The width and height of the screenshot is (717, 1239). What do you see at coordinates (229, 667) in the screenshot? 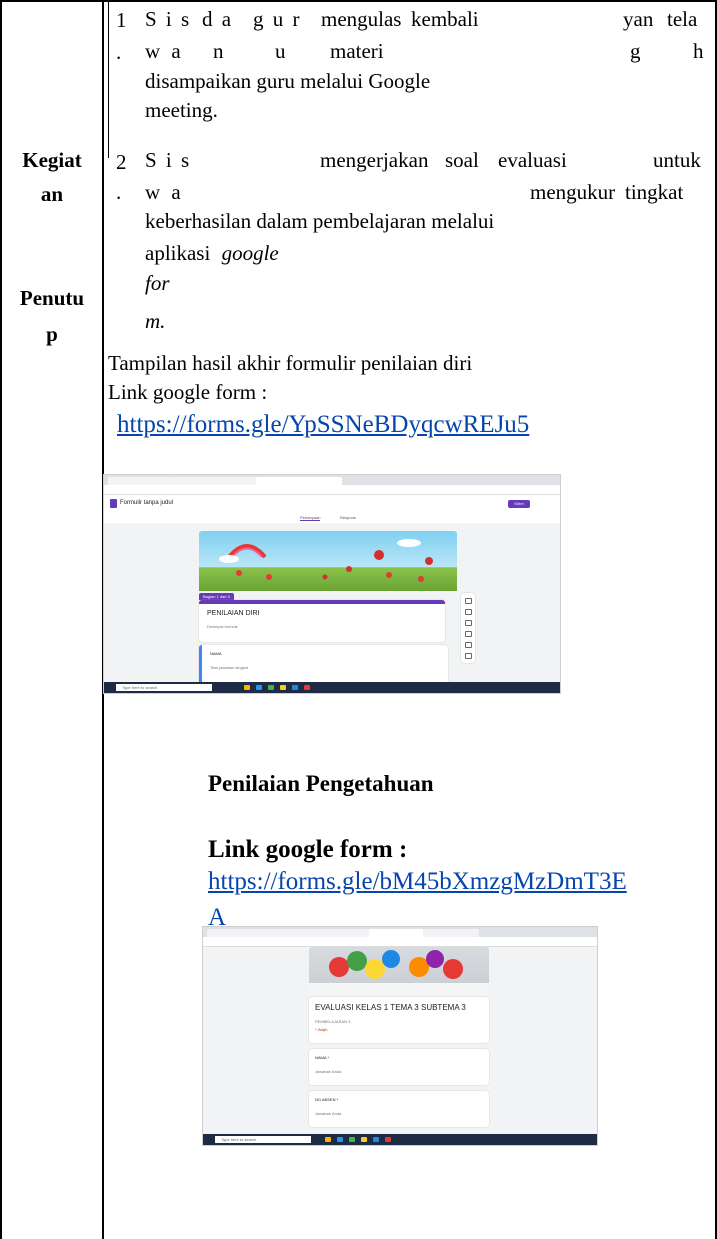
I see `question-hint: Teks jawaban singkat` at bounding box center [229, 667].